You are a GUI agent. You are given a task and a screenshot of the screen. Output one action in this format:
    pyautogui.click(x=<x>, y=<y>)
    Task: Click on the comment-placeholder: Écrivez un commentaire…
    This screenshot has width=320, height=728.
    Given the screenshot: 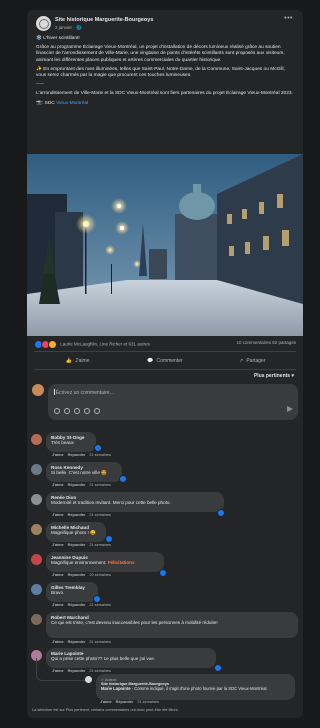 What is the action you would take?
    pyautogui.click(x=85, y=393)
    